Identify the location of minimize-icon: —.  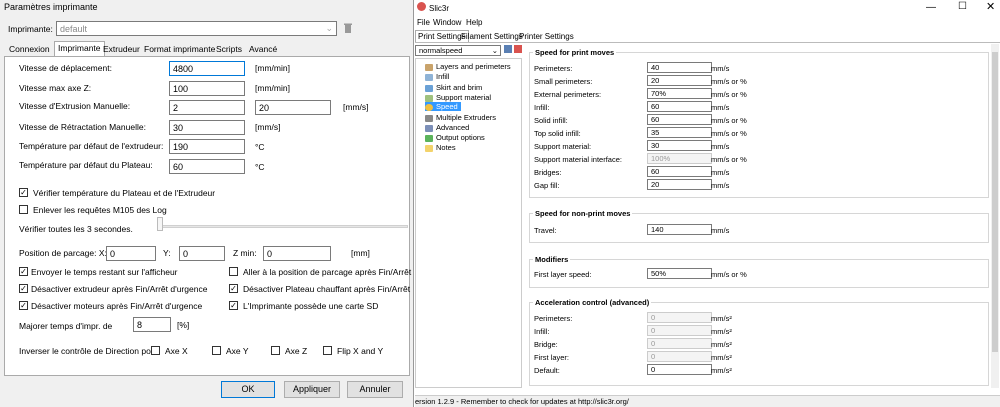
(931, 7).